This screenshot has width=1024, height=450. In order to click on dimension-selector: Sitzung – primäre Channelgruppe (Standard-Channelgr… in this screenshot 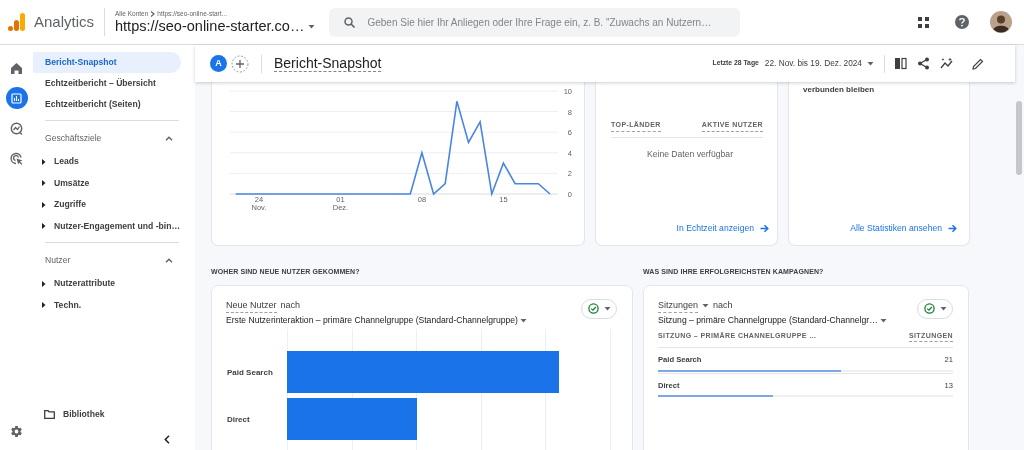, I will do `click(772, 320)`.